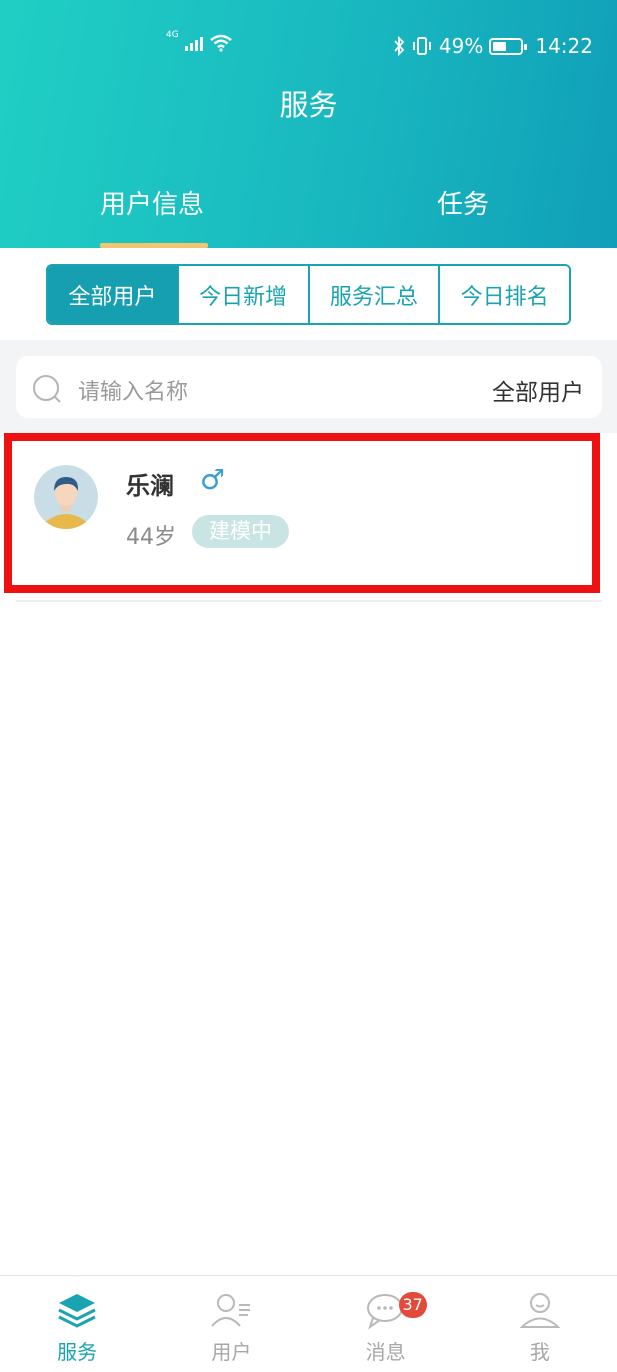  Describe the element at coordinates (213, 479) in the screenshot. I see `male-icon: ♂` at that location.